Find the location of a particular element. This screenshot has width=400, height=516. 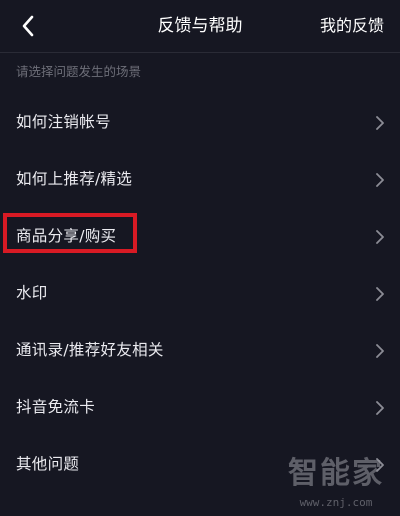

back-button is located at coordinates (28, 26).